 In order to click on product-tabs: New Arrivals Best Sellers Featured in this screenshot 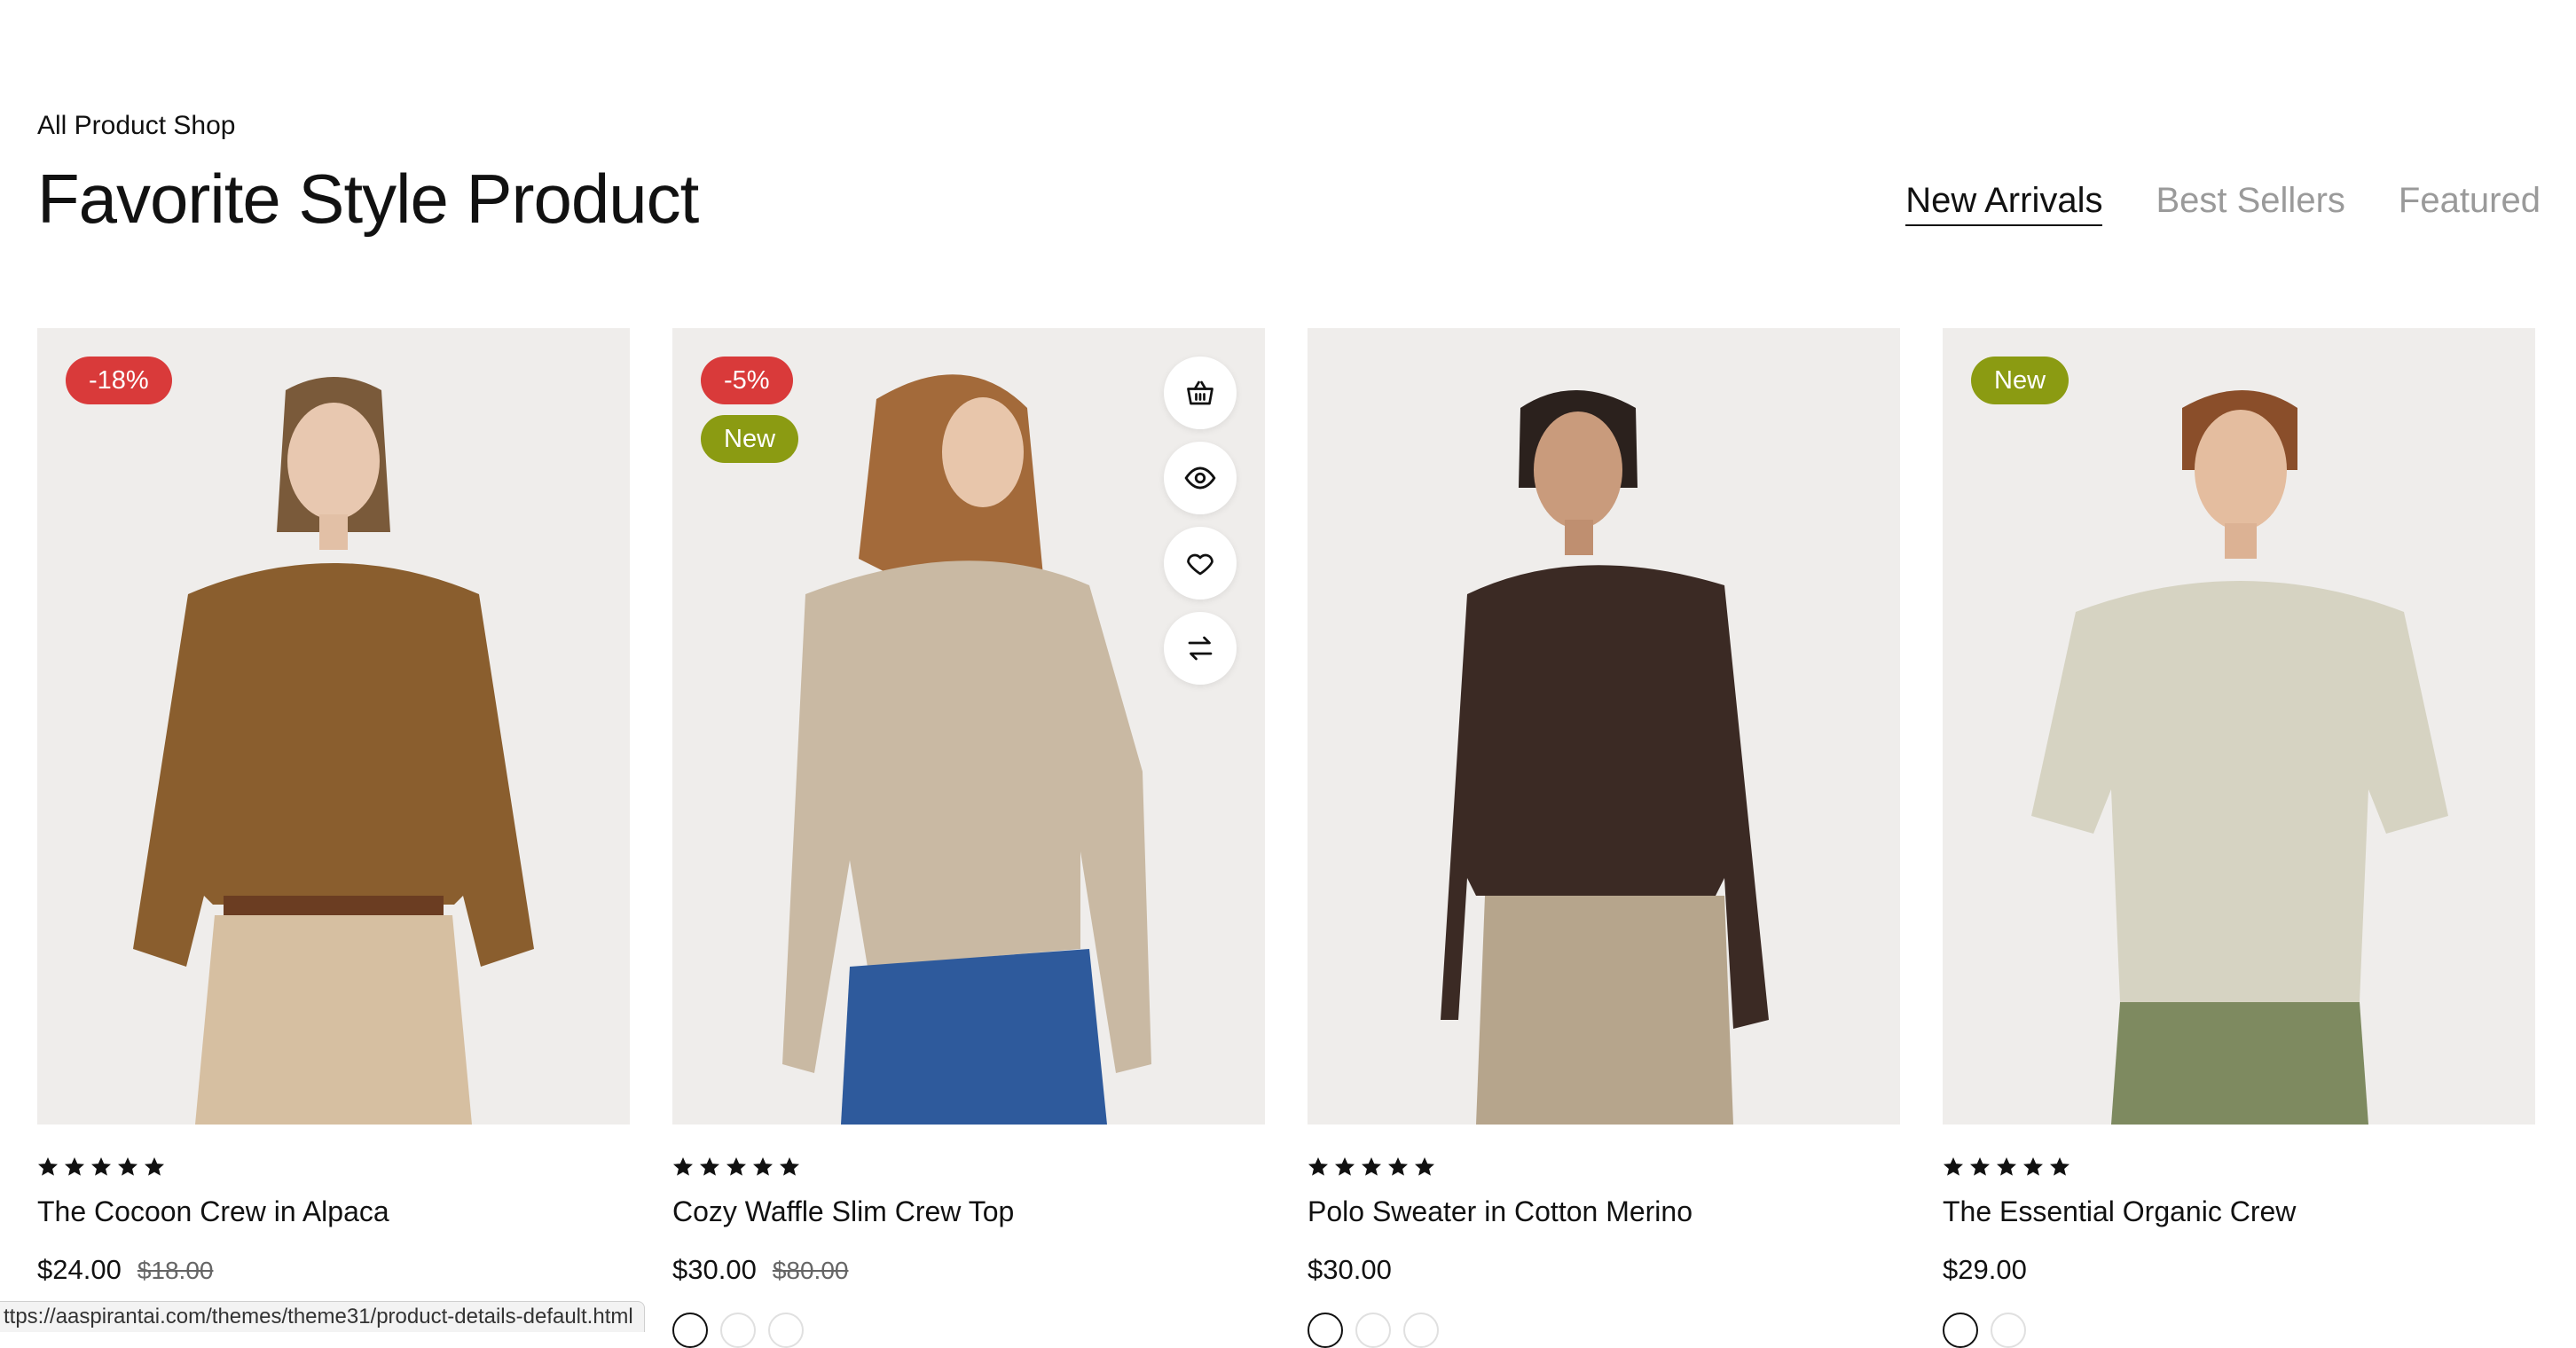, I will do `click(2223, 203)`.